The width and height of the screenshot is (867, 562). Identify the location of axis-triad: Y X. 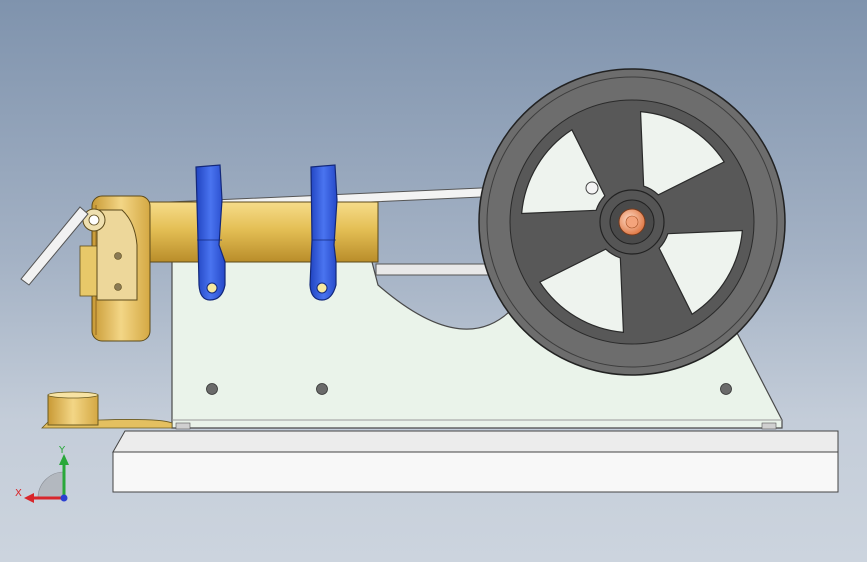
(42, 474).